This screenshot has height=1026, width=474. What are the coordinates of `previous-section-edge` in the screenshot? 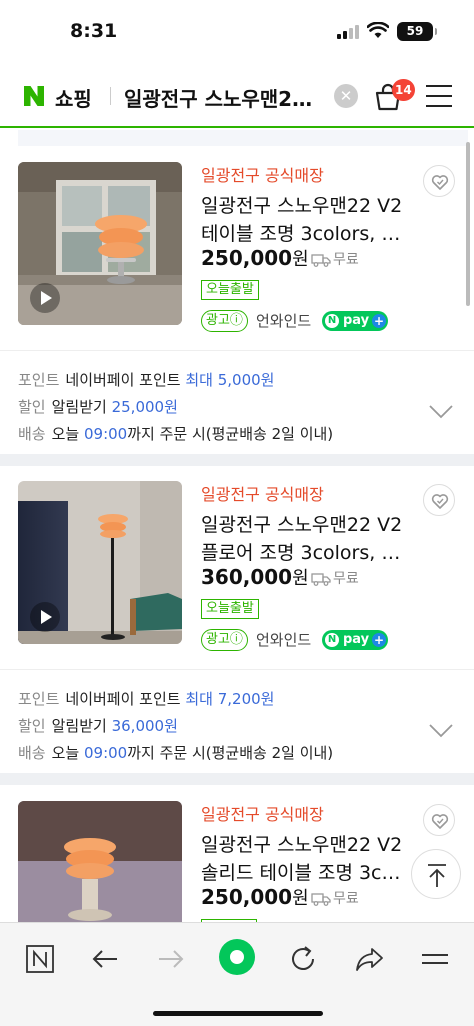 It's located at (243, 138).